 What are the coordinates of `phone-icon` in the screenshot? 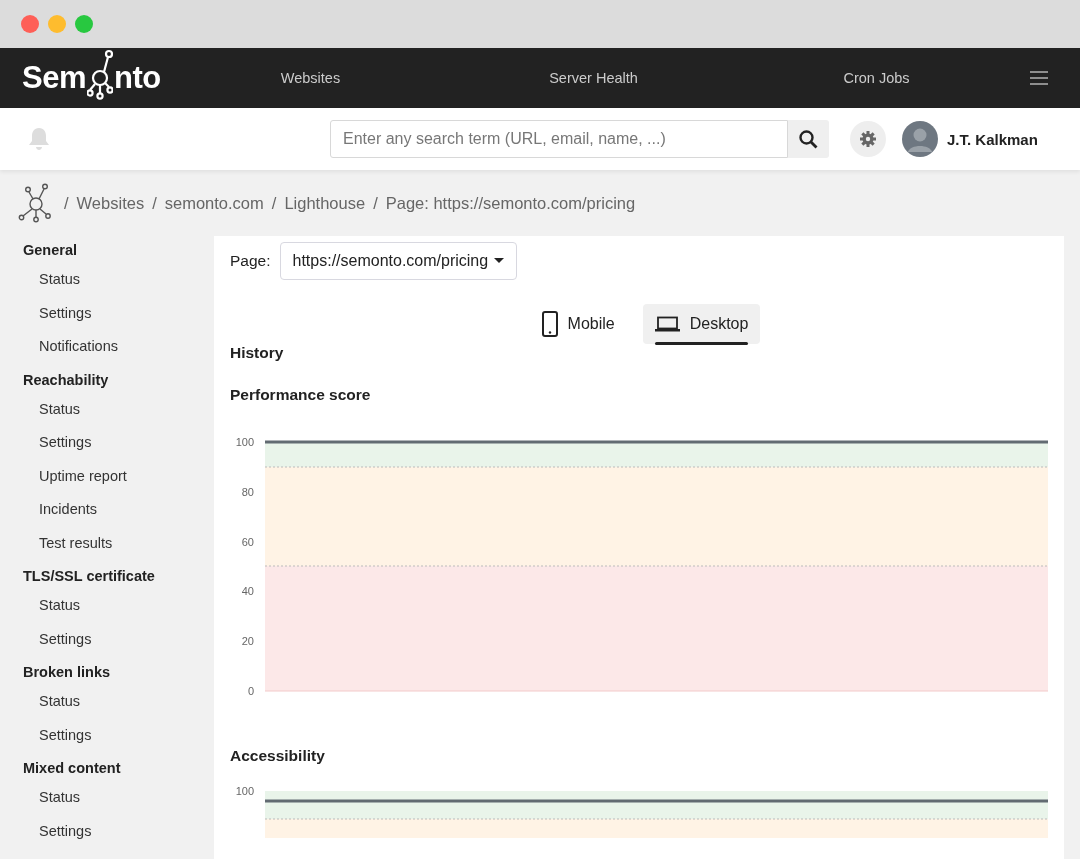 It's located at (549, 324).